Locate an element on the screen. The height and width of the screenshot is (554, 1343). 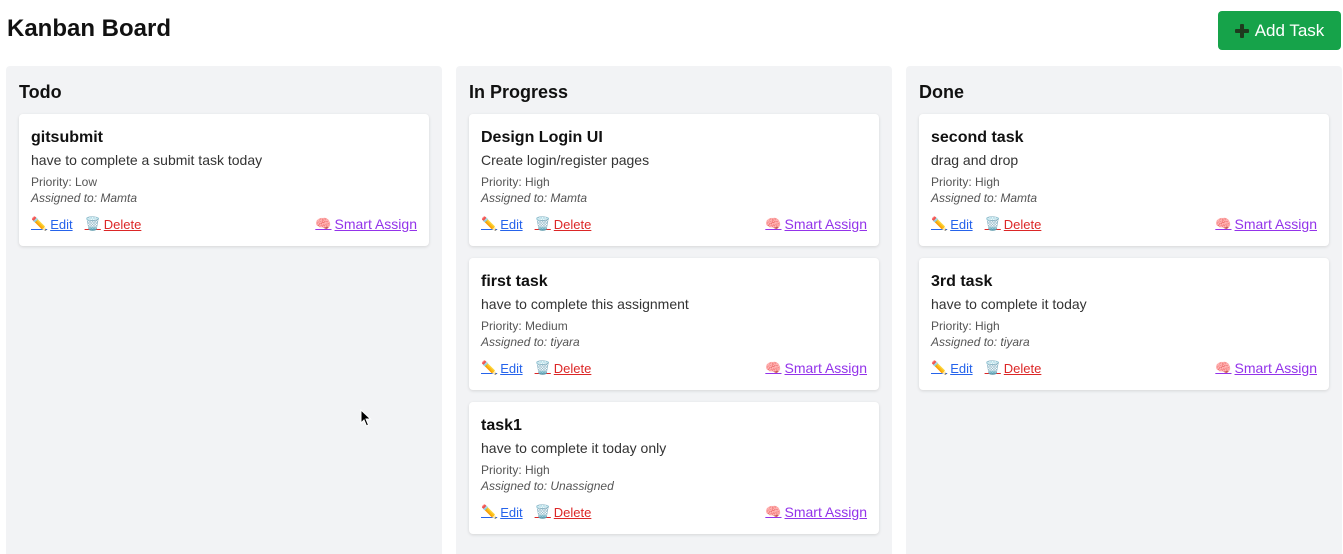
task-title: 3rd task is located at coordinates (962, 281).